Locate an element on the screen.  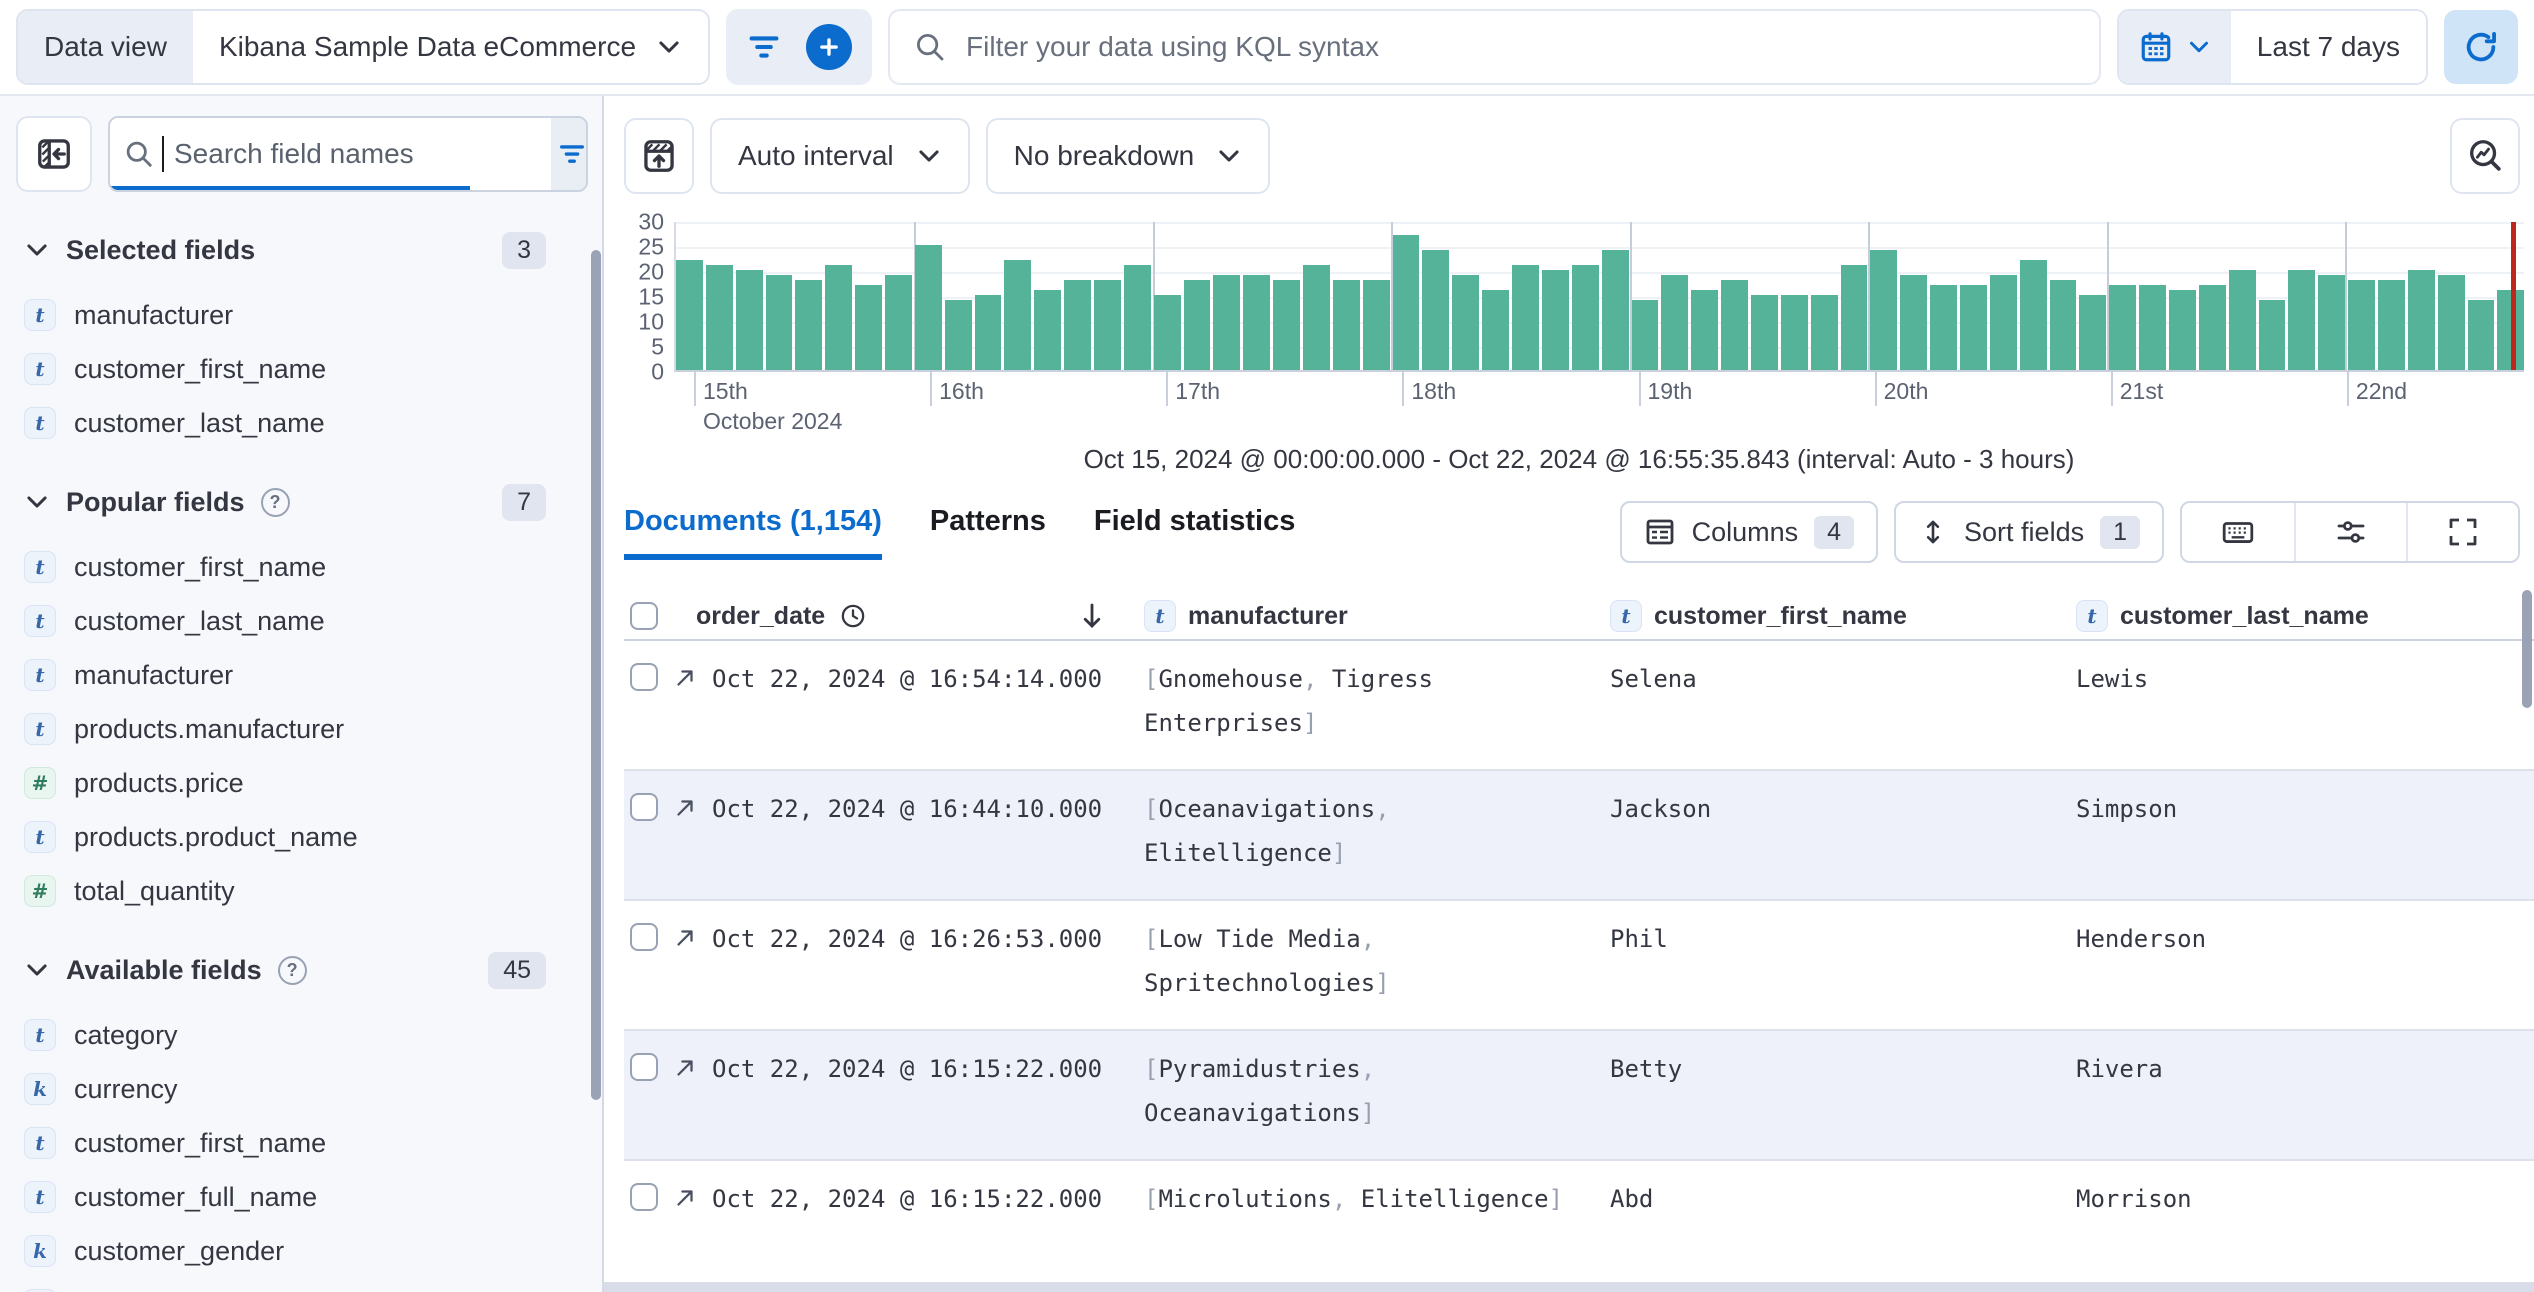
field-item-products-manufacturer: t products.manufacturer is located at coordinates (309, 729).